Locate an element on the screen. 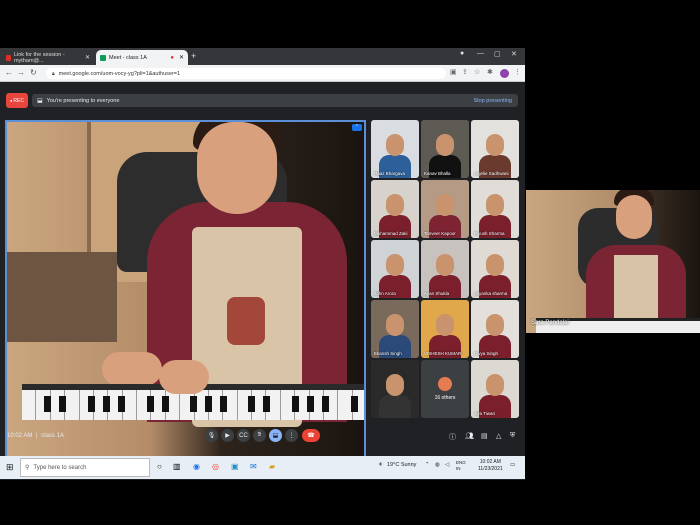 The image size is (700, 525). file-explorer-icon: ▰ is located at coordinates (272, 466).